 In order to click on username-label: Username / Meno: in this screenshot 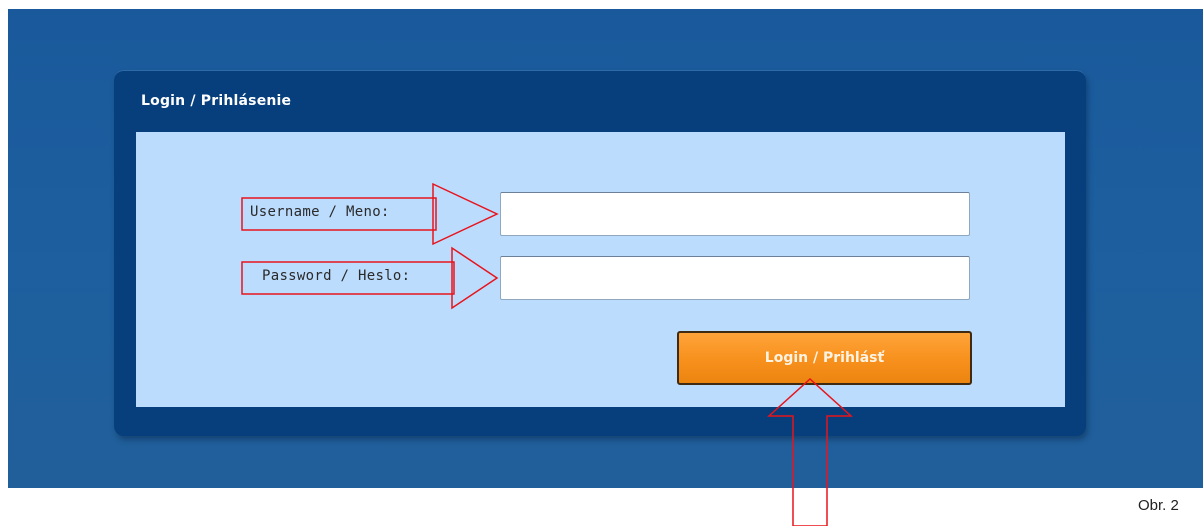, I will do `click(320, 212)`.